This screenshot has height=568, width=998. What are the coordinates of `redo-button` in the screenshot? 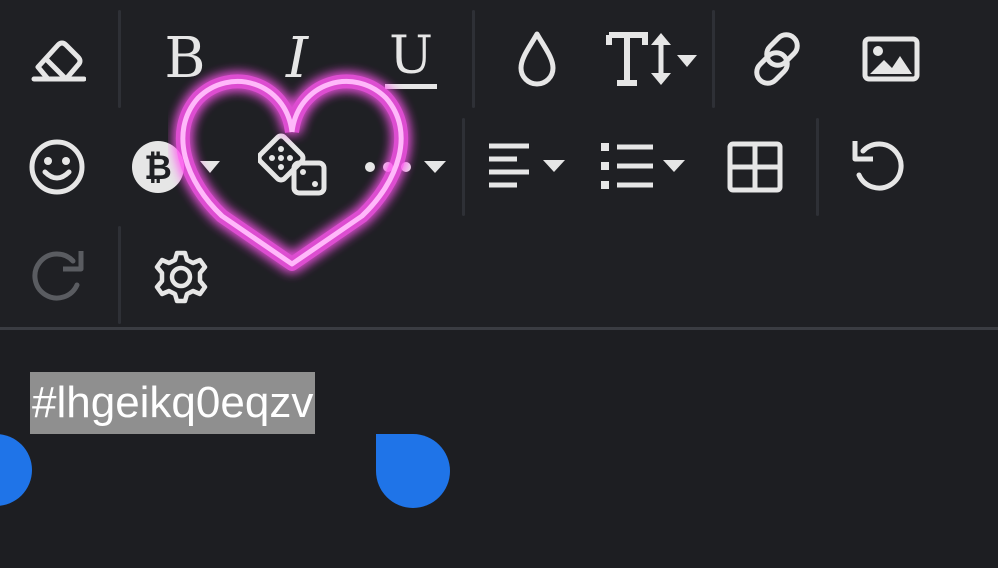 It's located at (57, 277).